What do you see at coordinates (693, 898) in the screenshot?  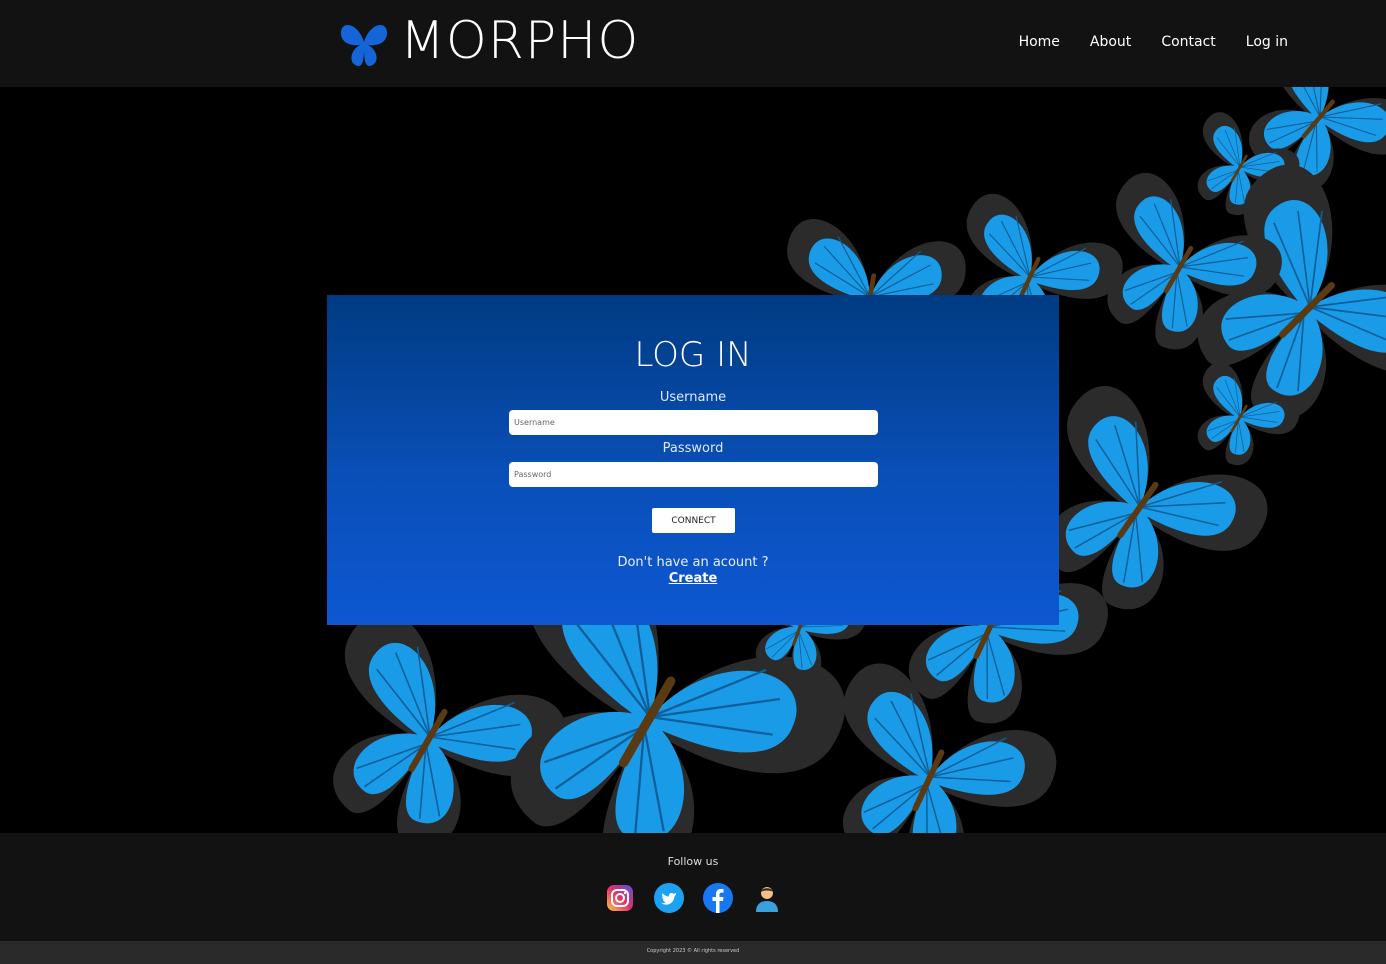 I see `social-links` at bounding box center [693, 898].